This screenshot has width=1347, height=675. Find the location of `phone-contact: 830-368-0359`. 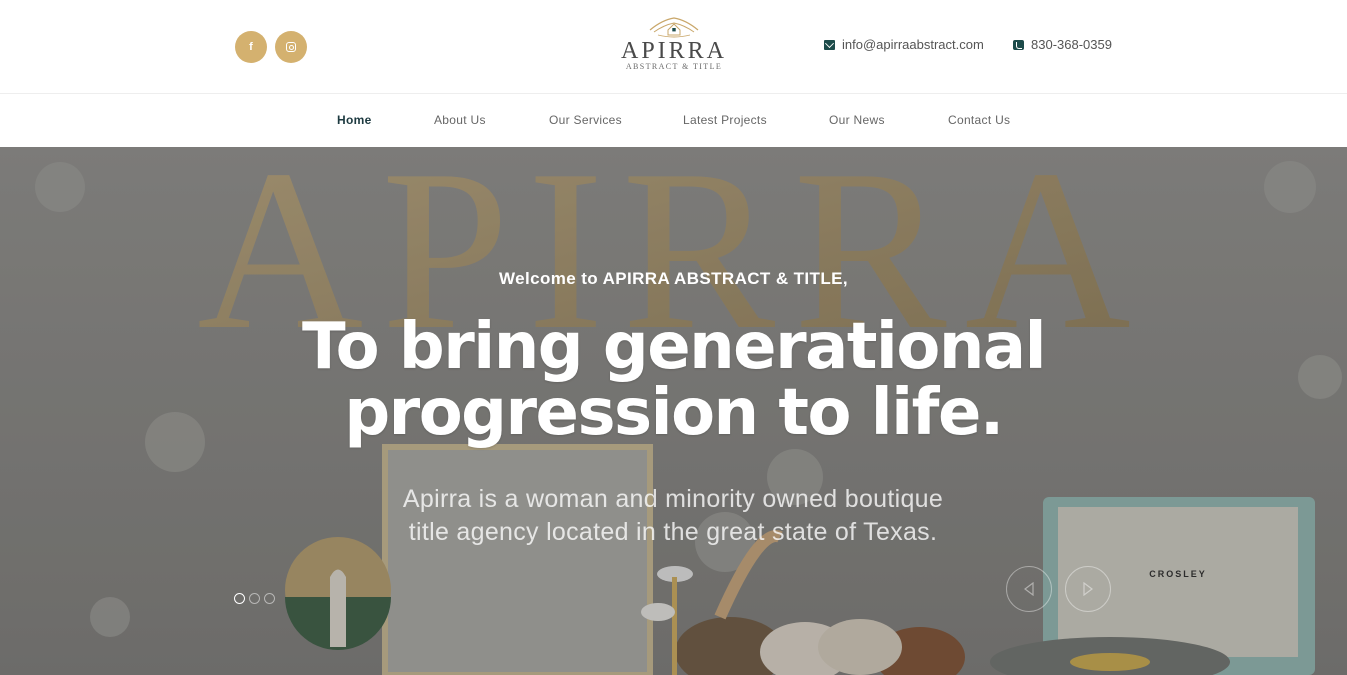

phone-contact: 830-368-0359 is located at coordinates (1062, 44).